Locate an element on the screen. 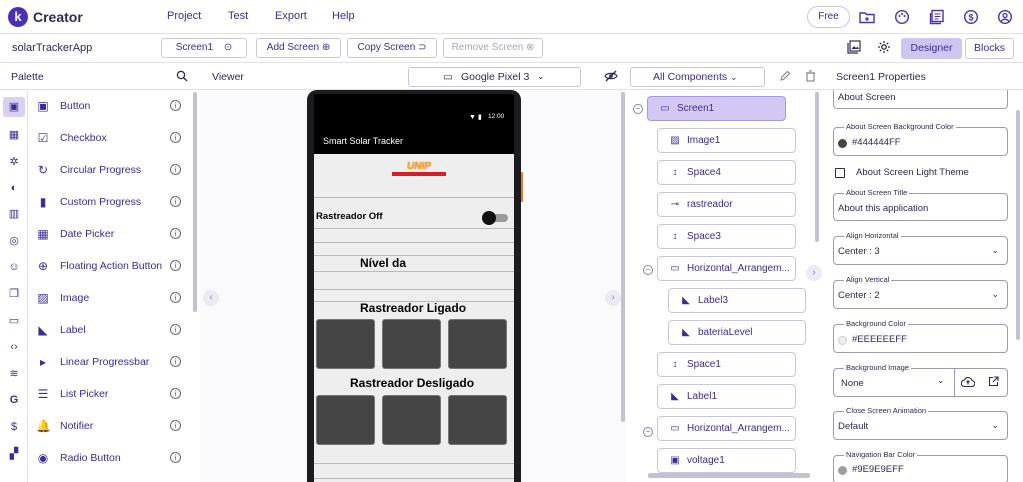 This screenshot has width=1023, height=482. sensors-category-icon: ◎ is located at coordinates (14, 241).